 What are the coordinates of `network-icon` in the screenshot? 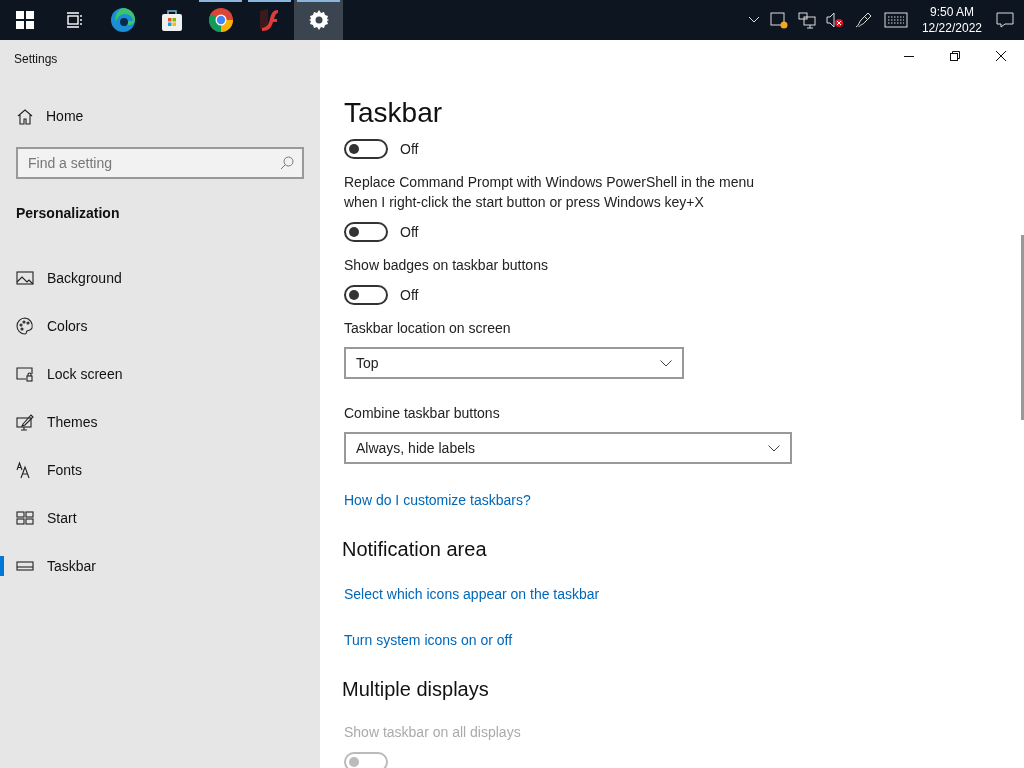 It's located at (806, 20).